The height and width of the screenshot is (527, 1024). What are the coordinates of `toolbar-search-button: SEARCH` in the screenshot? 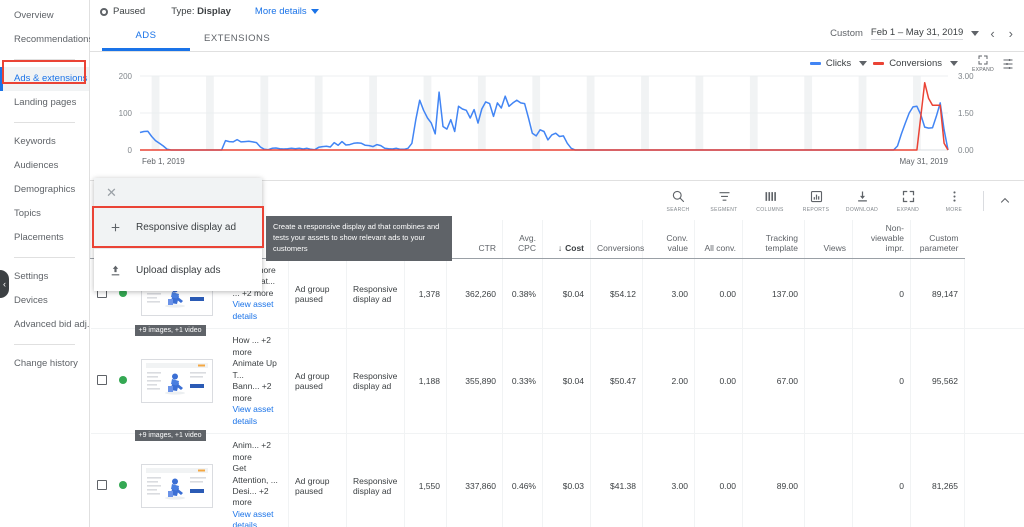 It's located at (678, 201).